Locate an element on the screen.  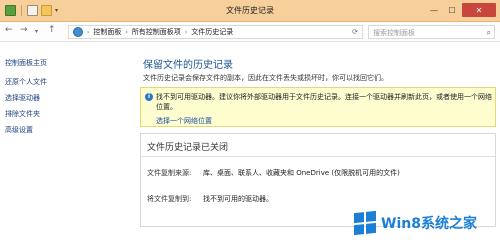
recent-locations-chevron-icon: ▾ is located at coordinates (36, 31).